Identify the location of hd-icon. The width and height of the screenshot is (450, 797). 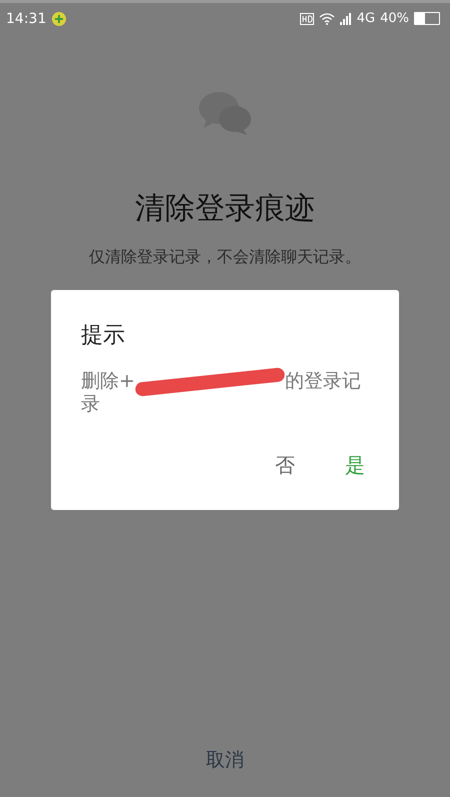
(307, 18).